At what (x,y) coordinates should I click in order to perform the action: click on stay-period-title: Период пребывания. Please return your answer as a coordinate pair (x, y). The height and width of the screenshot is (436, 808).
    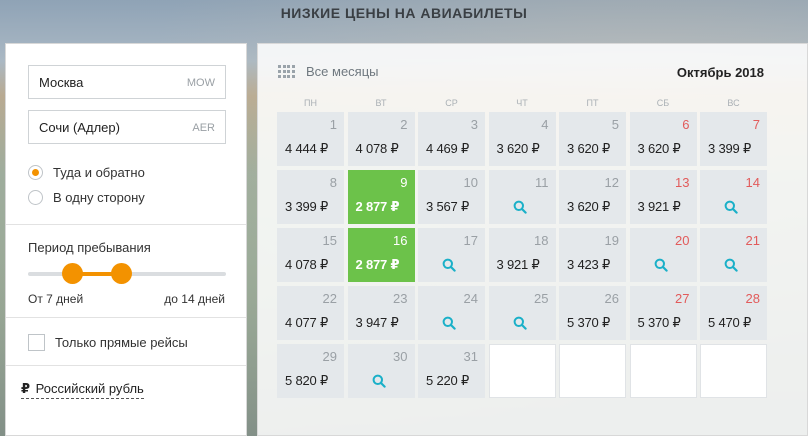
    Looking at the image, I should click on (89, 247).